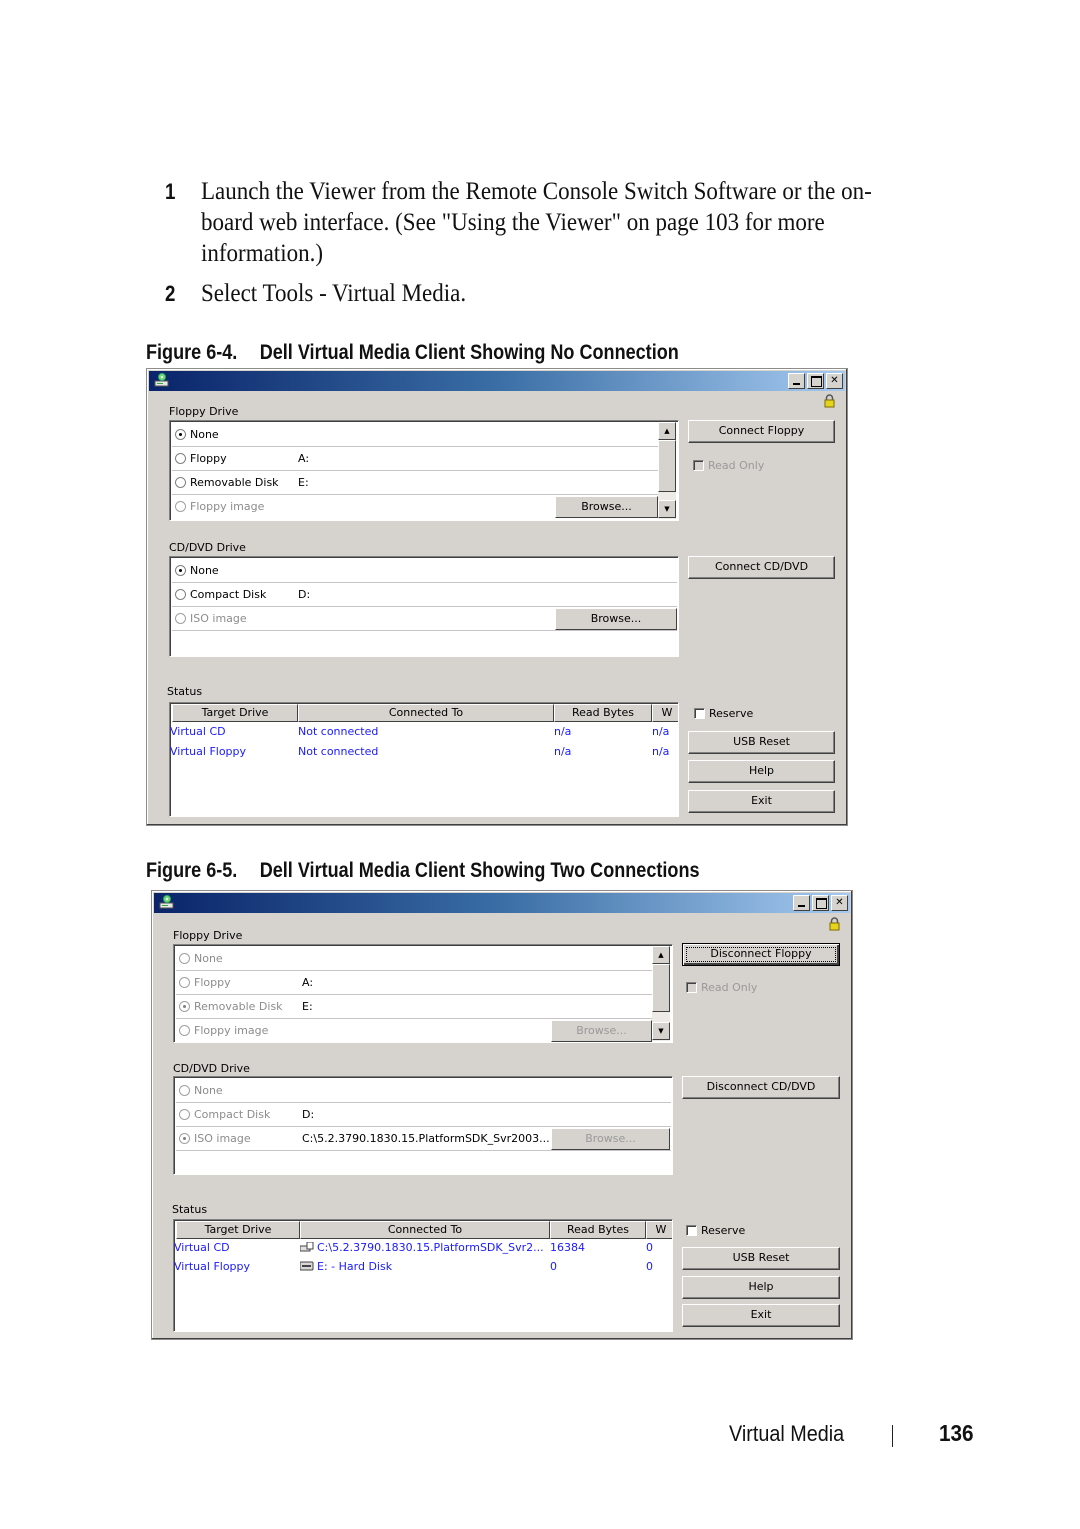 The image size is (1080, 1529). What do you see at coordinates (190, 1209) in the screenshot?
I see `status-label: Status` at bounding box center [190, 1209].